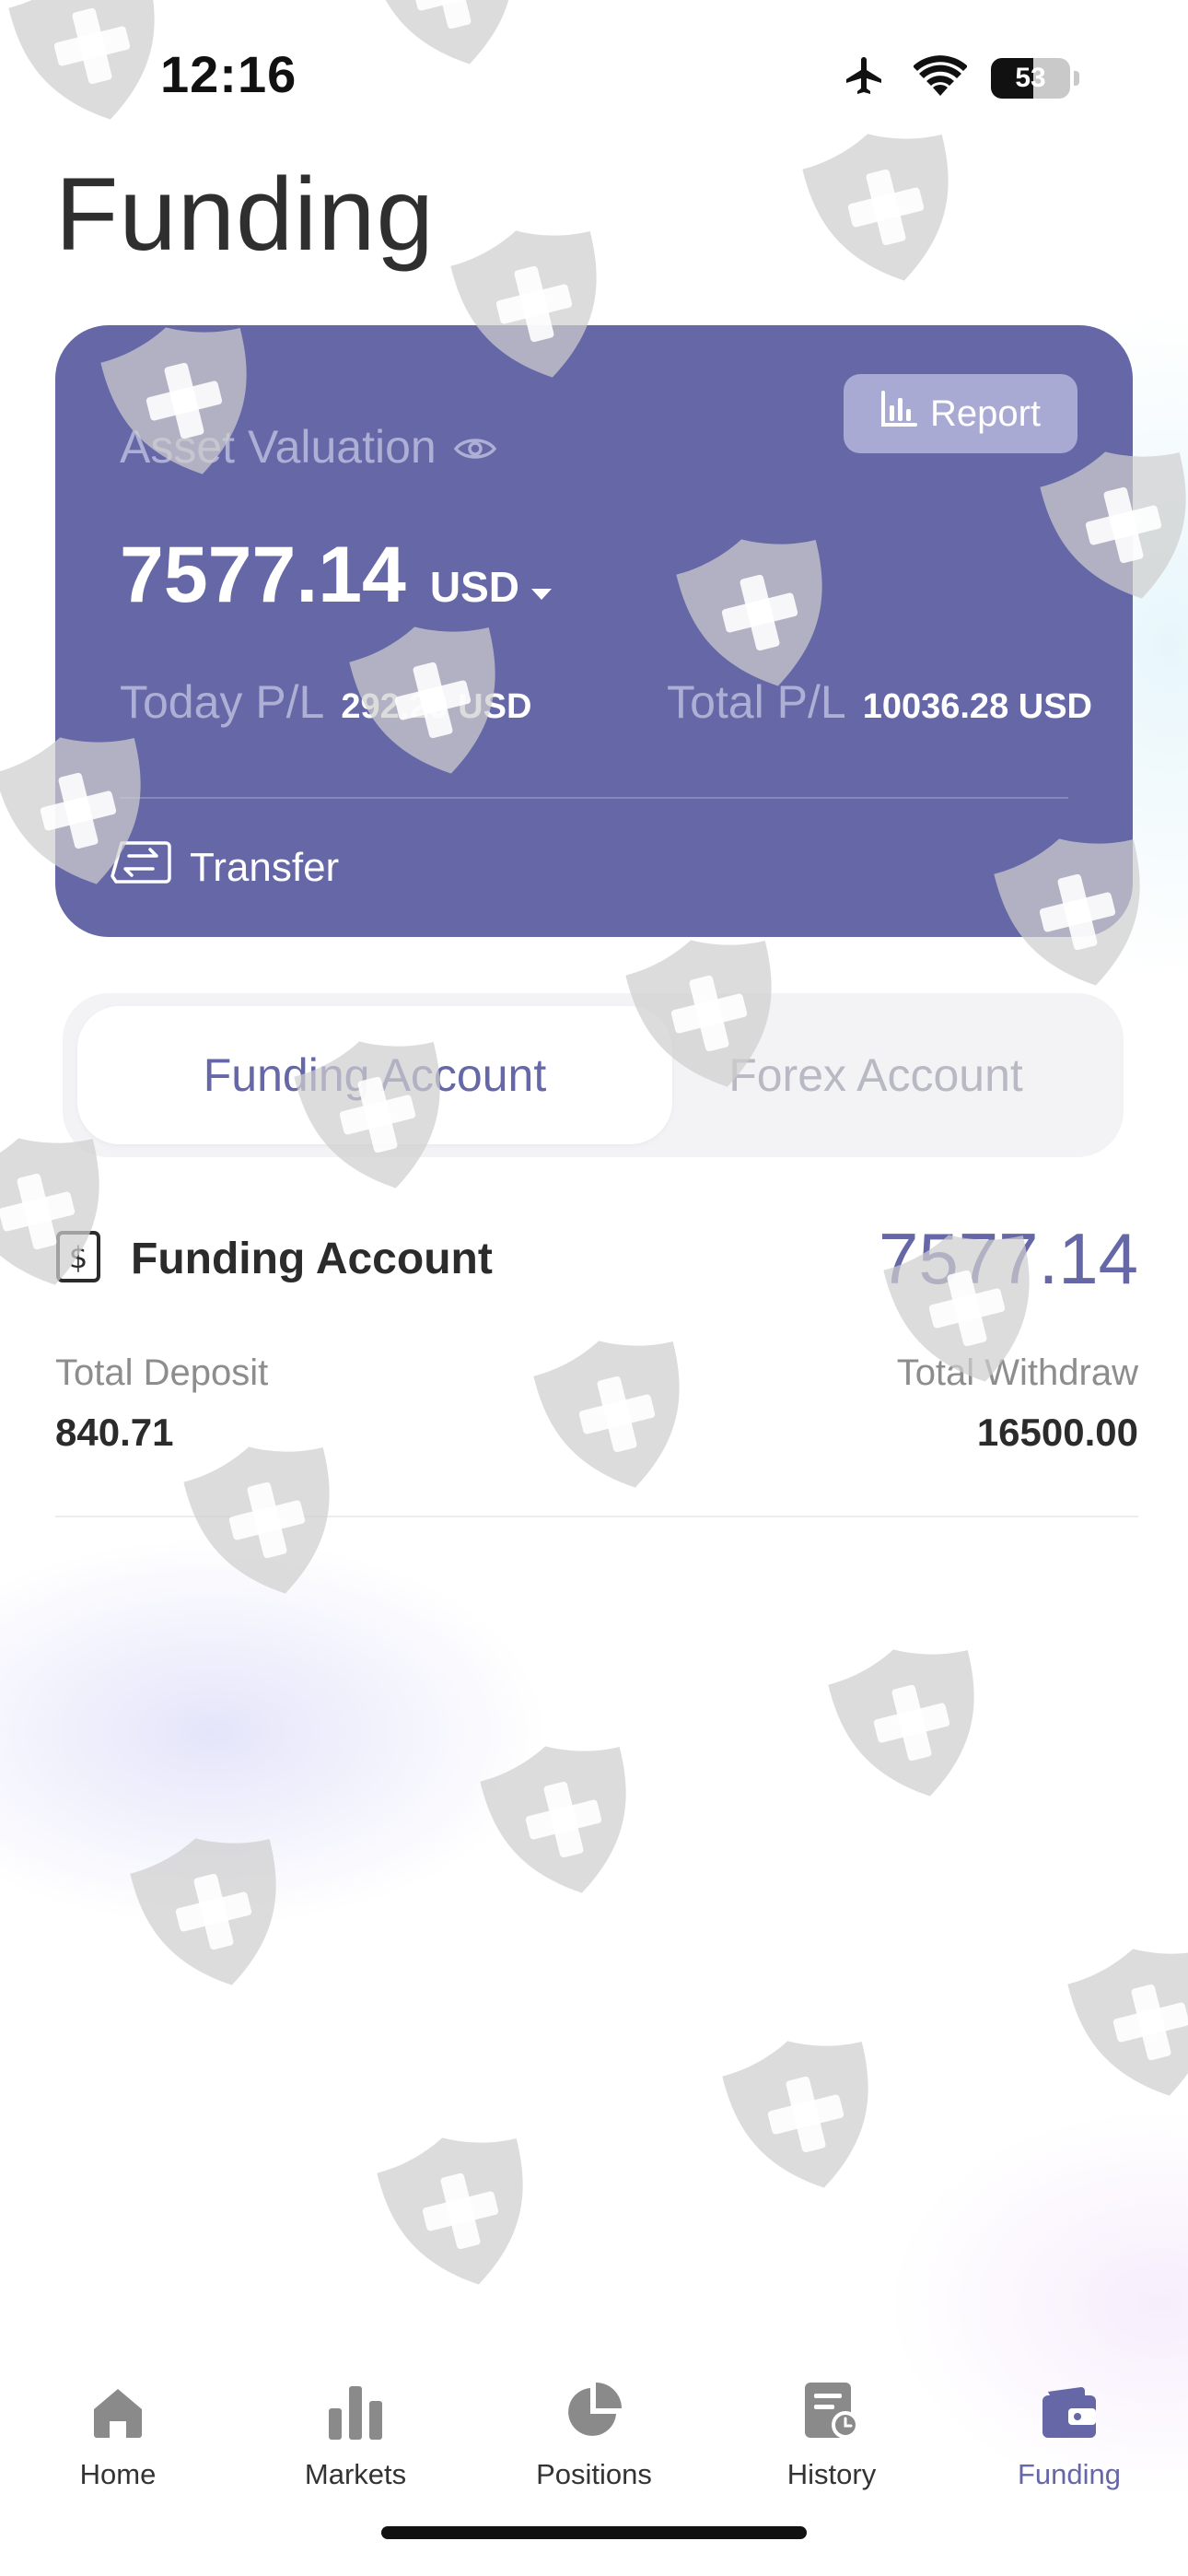 This screenshot has height=2576, width=1188. Describe the element at coordinates (263, 575) in the screenshot. I see `asset-value: 7577.14` at that location.